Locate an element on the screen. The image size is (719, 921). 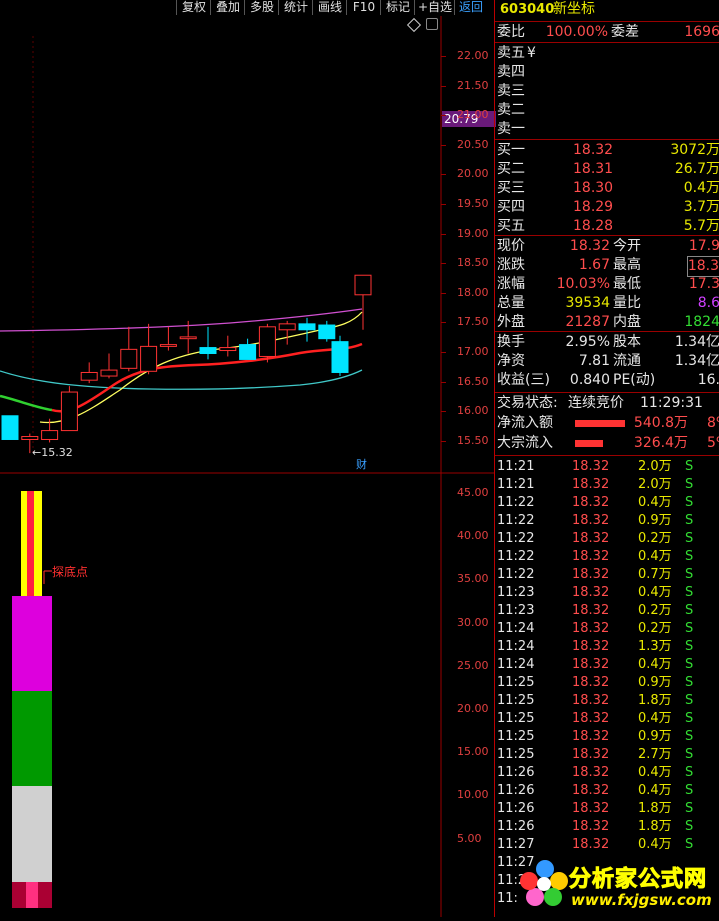
tick-volume: 0.2万 is located at coordinates (655, 610).